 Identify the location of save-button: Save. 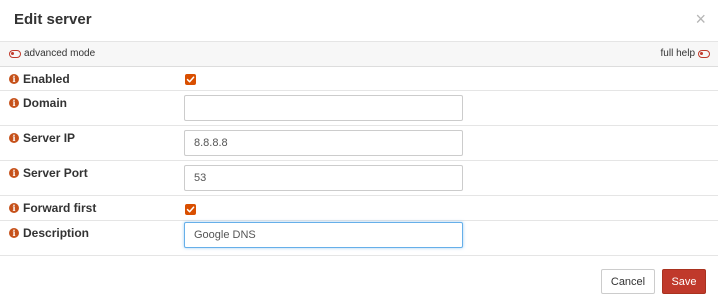
(684, 281).